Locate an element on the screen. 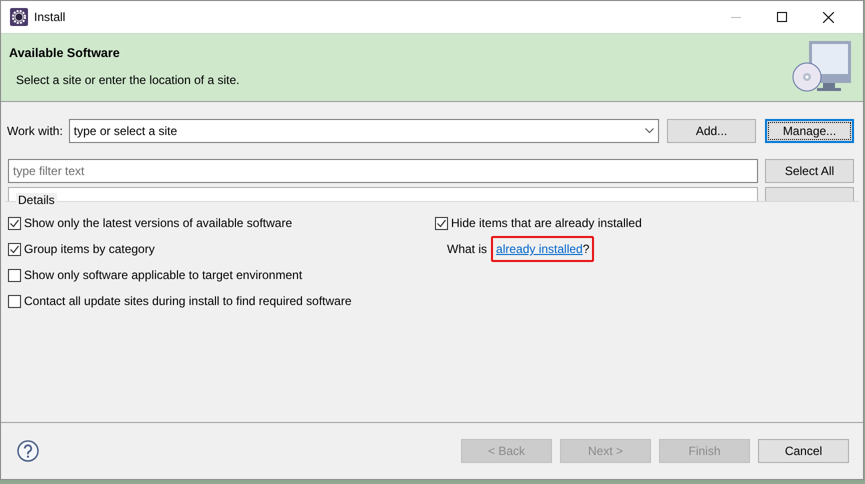  filter-field: type filter text is located at coordinates (383, 171).